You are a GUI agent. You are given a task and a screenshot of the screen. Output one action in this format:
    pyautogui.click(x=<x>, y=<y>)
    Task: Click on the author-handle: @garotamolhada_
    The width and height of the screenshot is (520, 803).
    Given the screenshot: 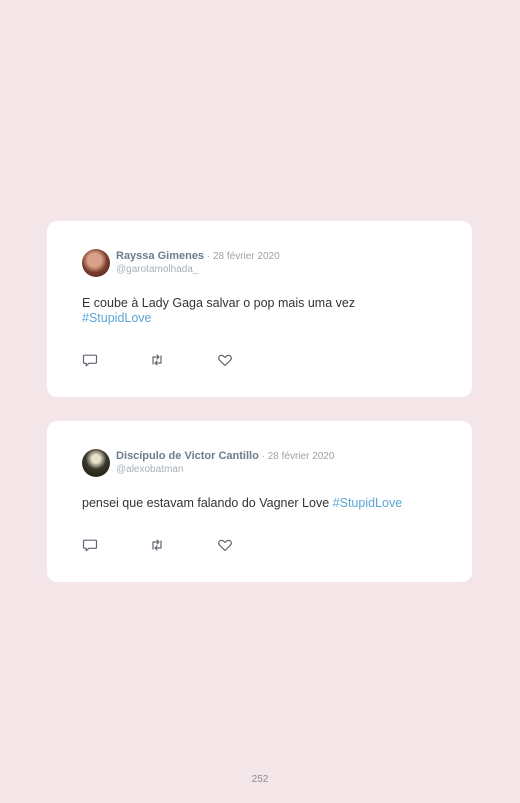 What is the action you would take?
    pyautogui.click(x=198, y=269)
    